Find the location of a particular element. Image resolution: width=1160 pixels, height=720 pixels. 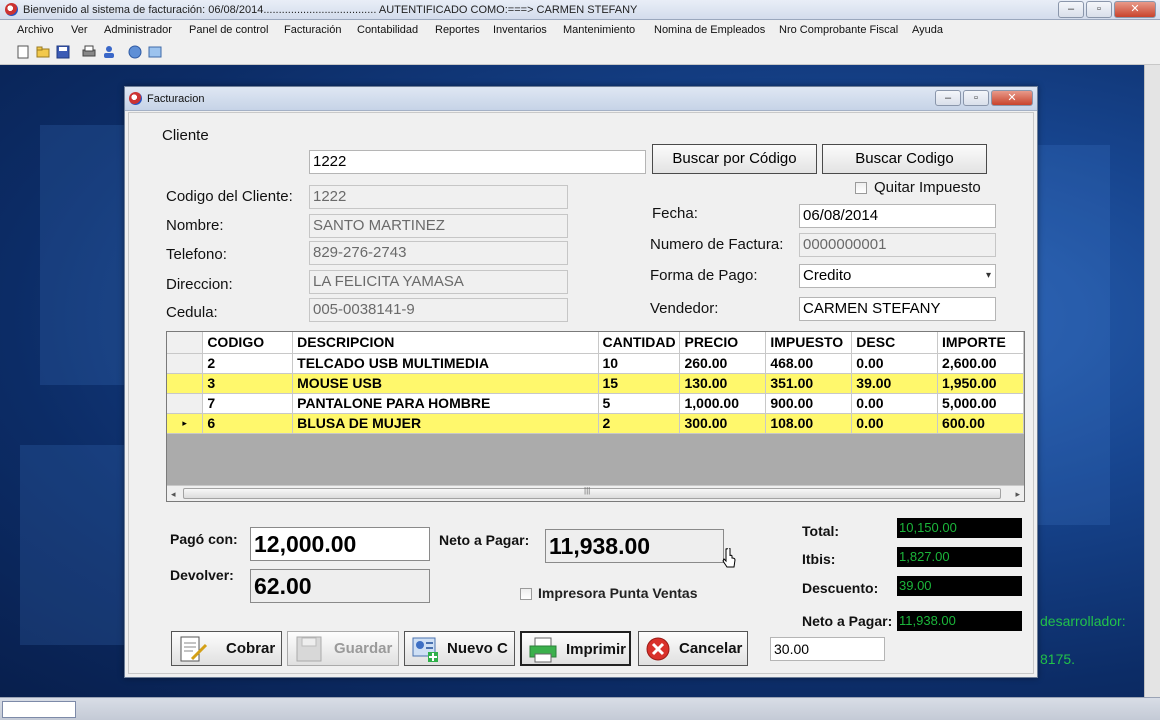

chevron-down-icon: ▾ is located at coordinates (988, 276).